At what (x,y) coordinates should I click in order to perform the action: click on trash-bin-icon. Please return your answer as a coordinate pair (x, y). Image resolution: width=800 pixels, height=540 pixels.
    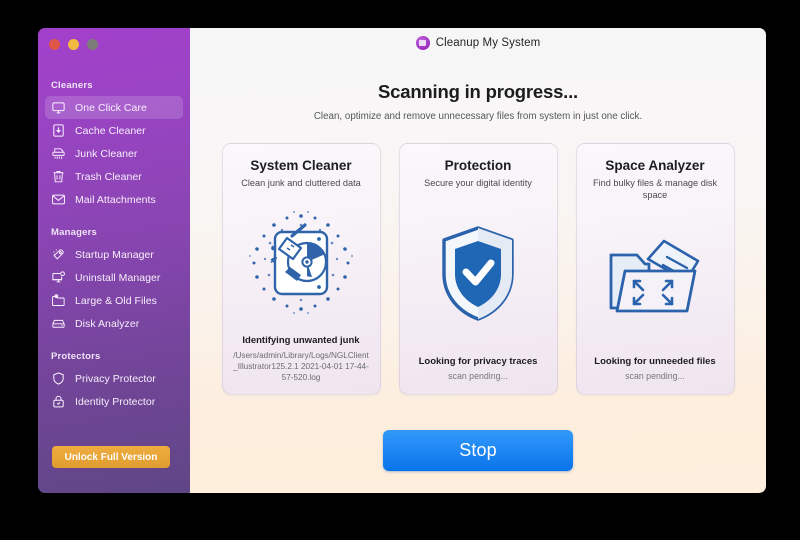
    Looking at the image, I should click on (58, 176).